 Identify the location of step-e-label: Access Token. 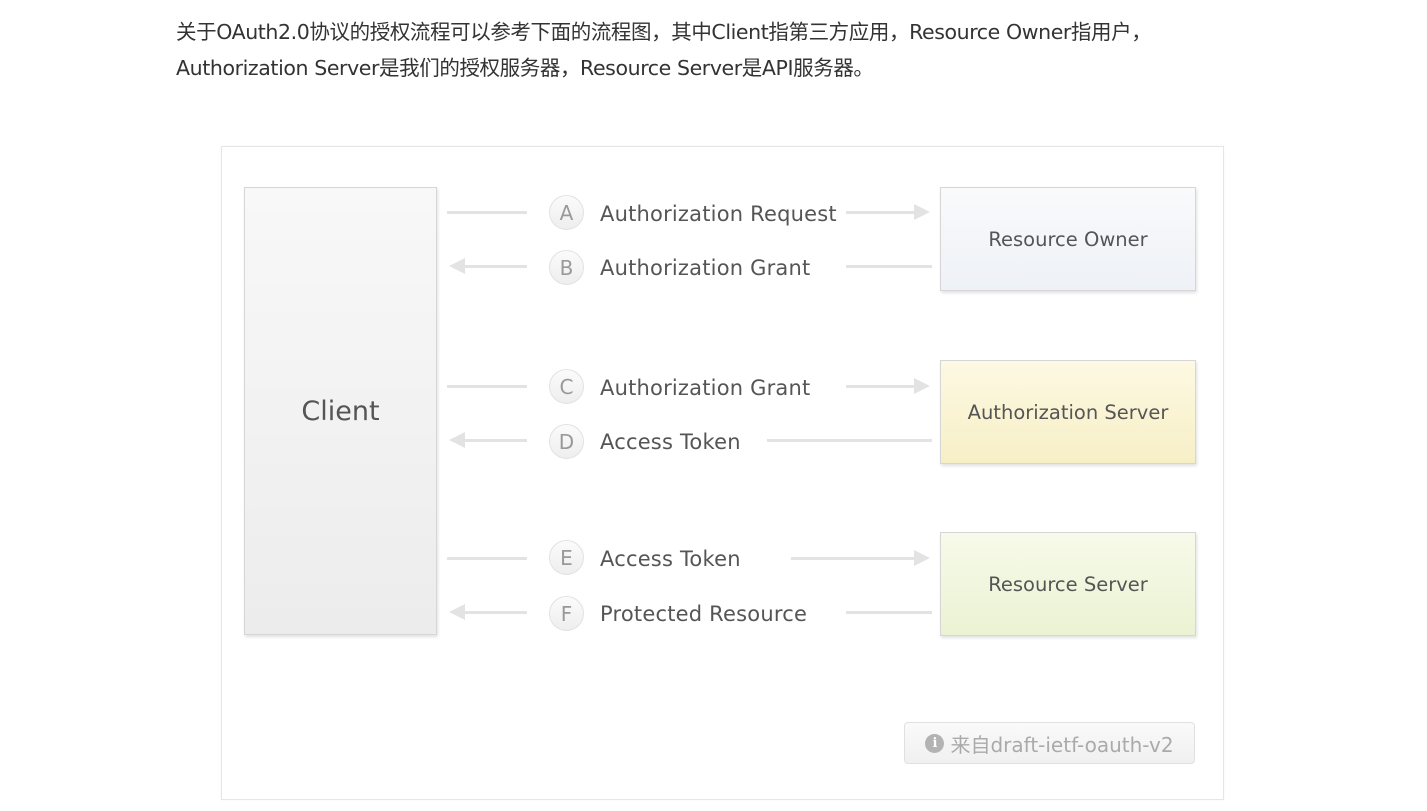
(670, 559).